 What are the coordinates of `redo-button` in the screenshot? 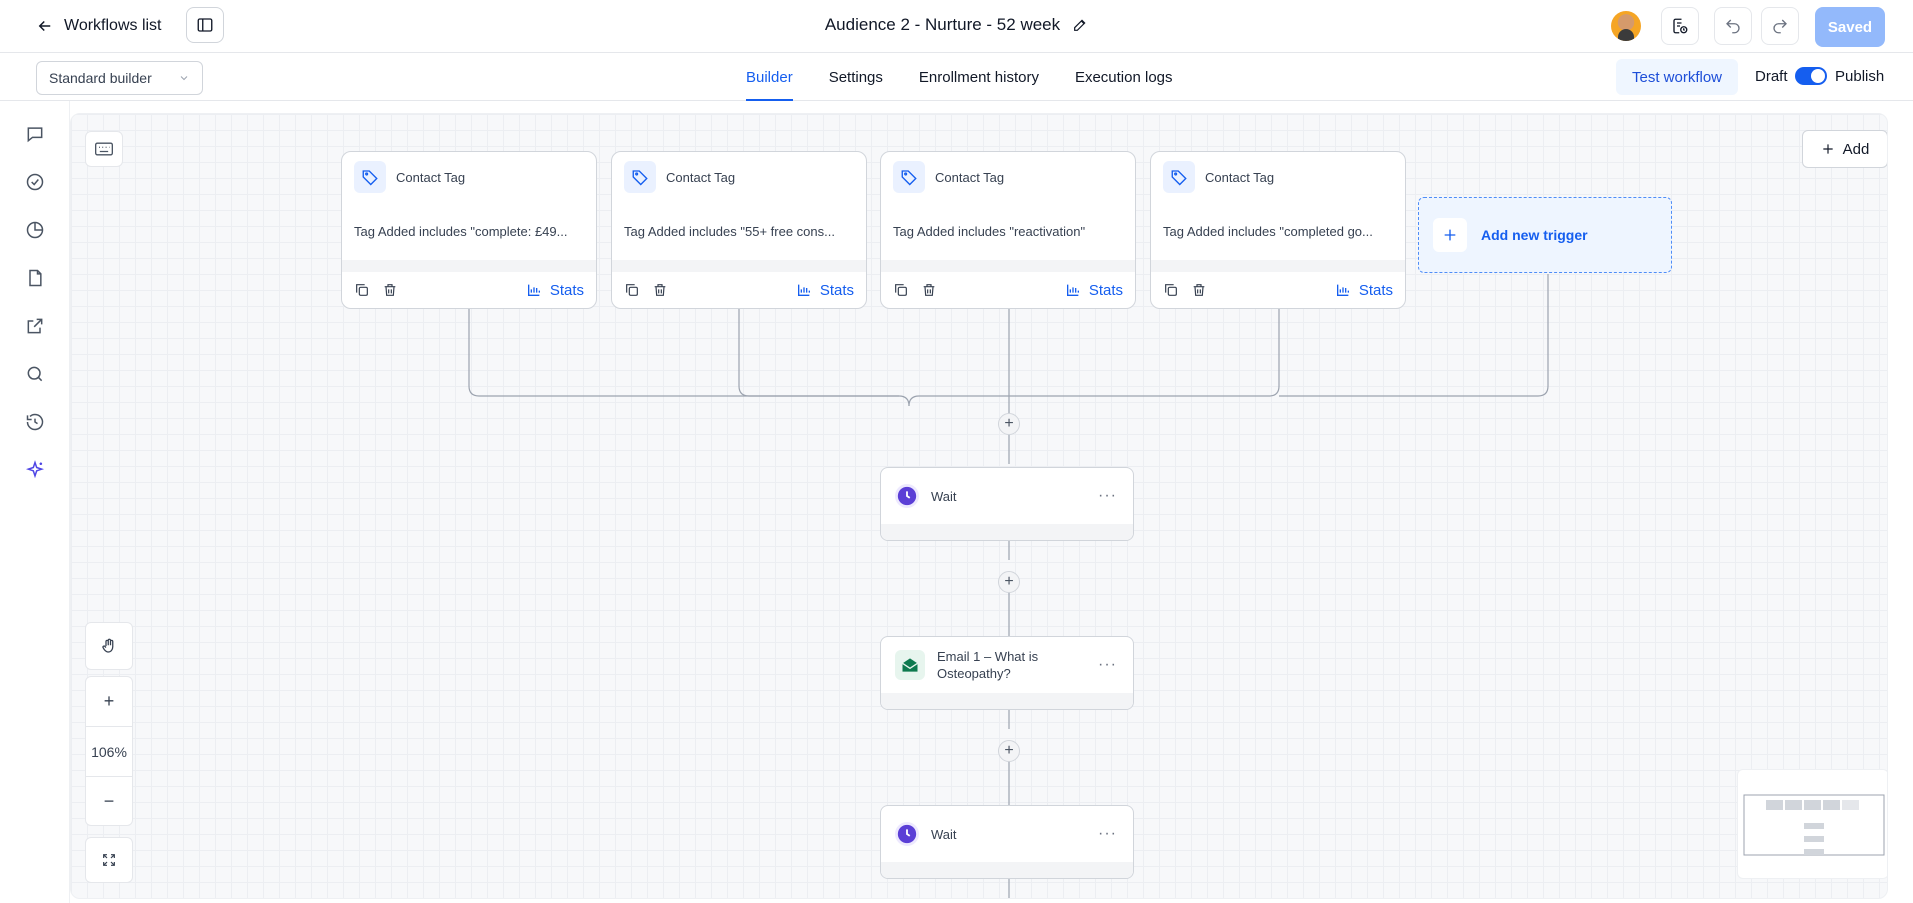 It's located at (1780, 26).